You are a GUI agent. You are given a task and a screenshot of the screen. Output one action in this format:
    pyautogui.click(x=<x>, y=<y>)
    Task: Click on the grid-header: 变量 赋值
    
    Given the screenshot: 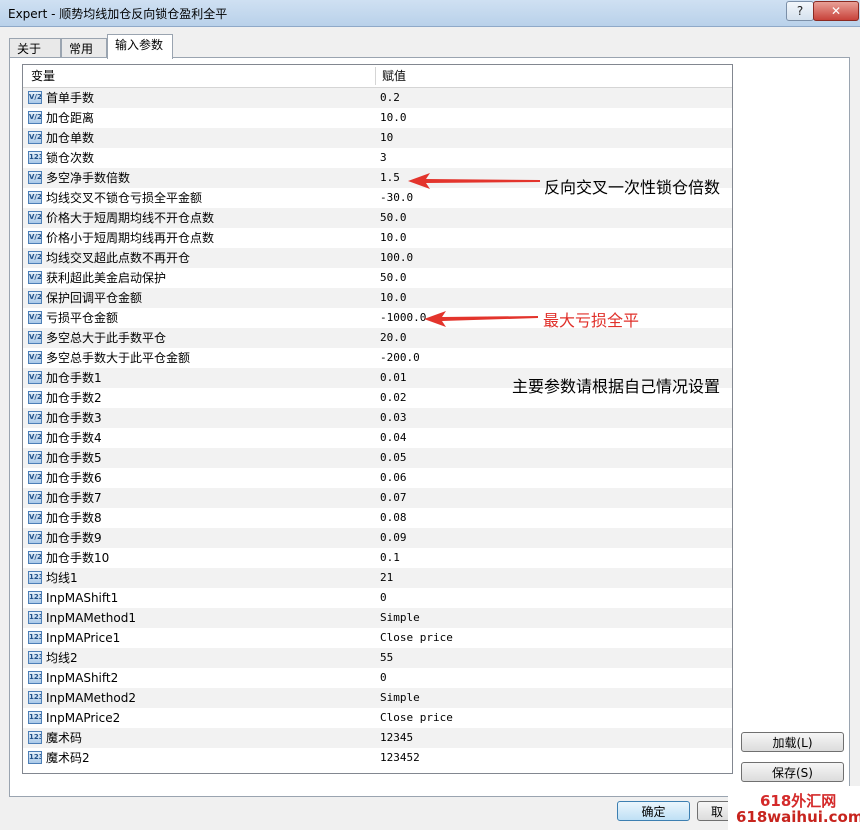 What is the action you would take?
    pyautogui.click(x=377, y=76)
    